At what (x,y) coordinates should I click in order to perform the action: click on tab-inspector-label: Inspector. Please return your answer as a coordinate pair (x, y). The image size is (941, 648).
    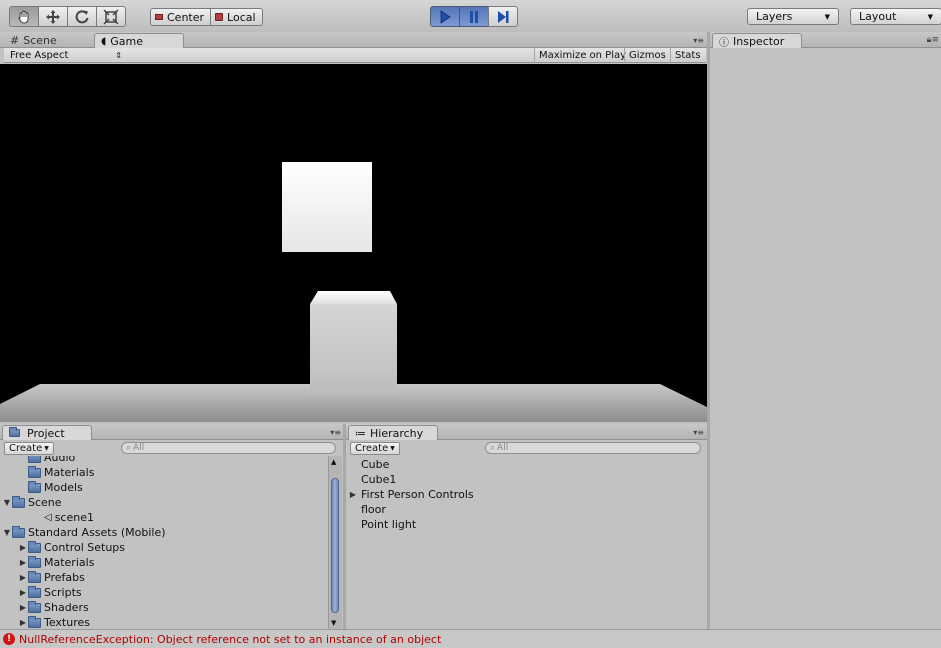
    Looking at the image, I should click on (759, 41).